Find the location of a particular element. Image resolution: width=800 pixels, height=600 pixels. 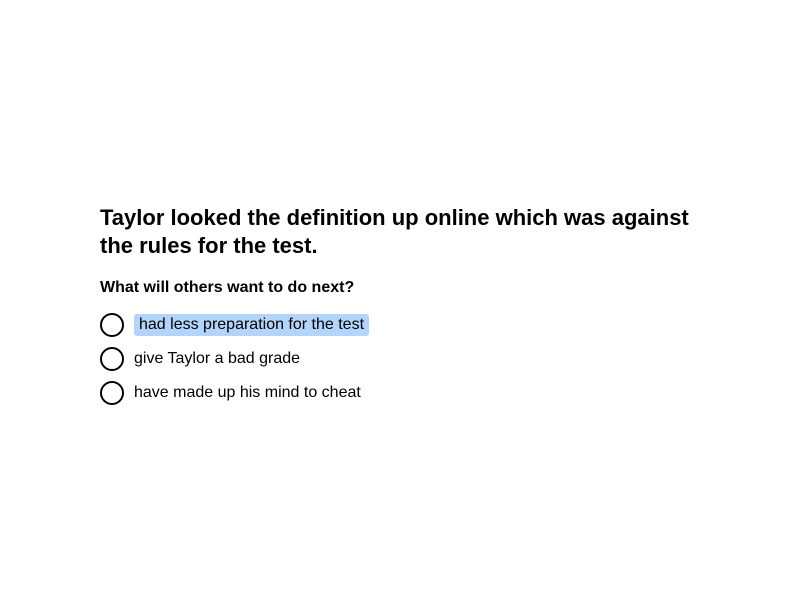

answer-option-3: have made up his mind to cheat is located at coordinates (230, 393).